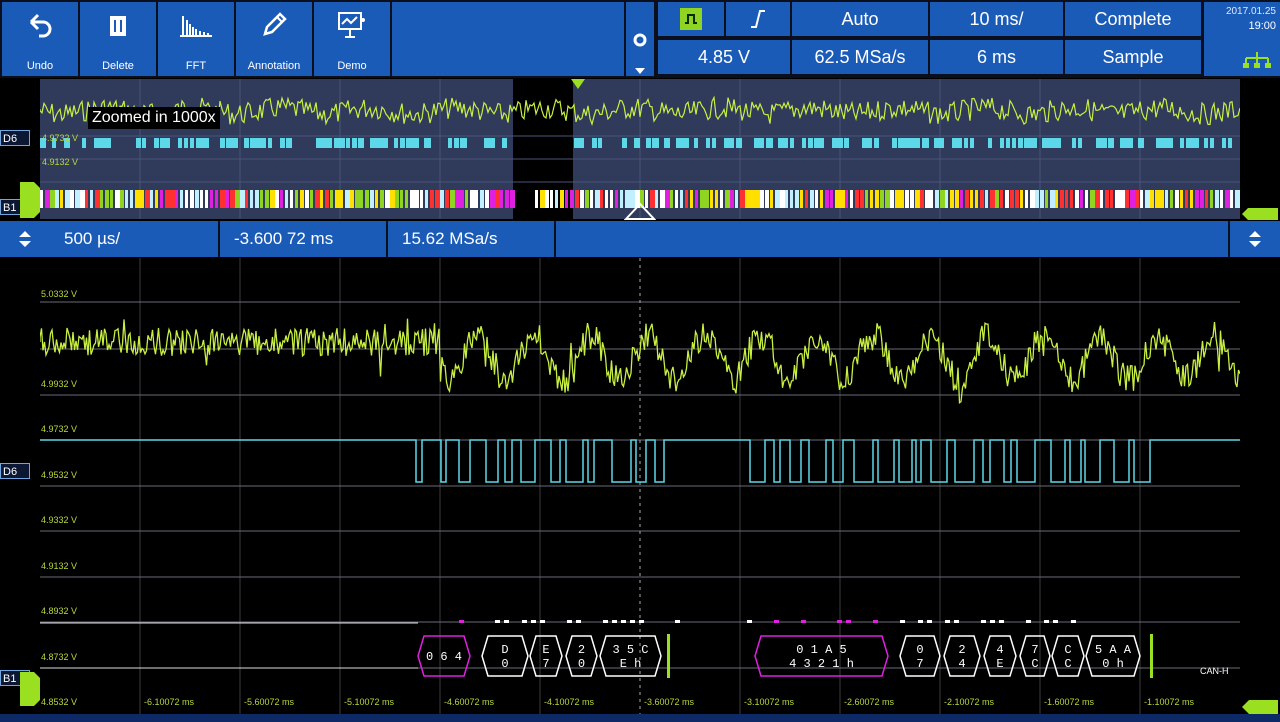  I want to click on overview-channel-d6: D6, so click(15, 138).